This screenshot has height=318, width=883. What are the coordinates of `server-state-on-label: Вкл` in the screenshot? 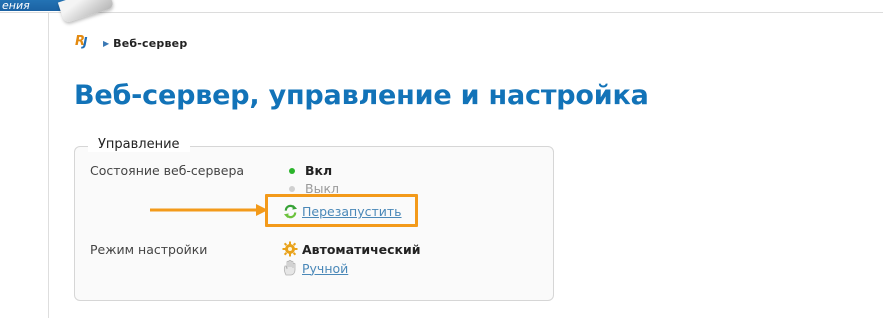 It's located at (319, 170).